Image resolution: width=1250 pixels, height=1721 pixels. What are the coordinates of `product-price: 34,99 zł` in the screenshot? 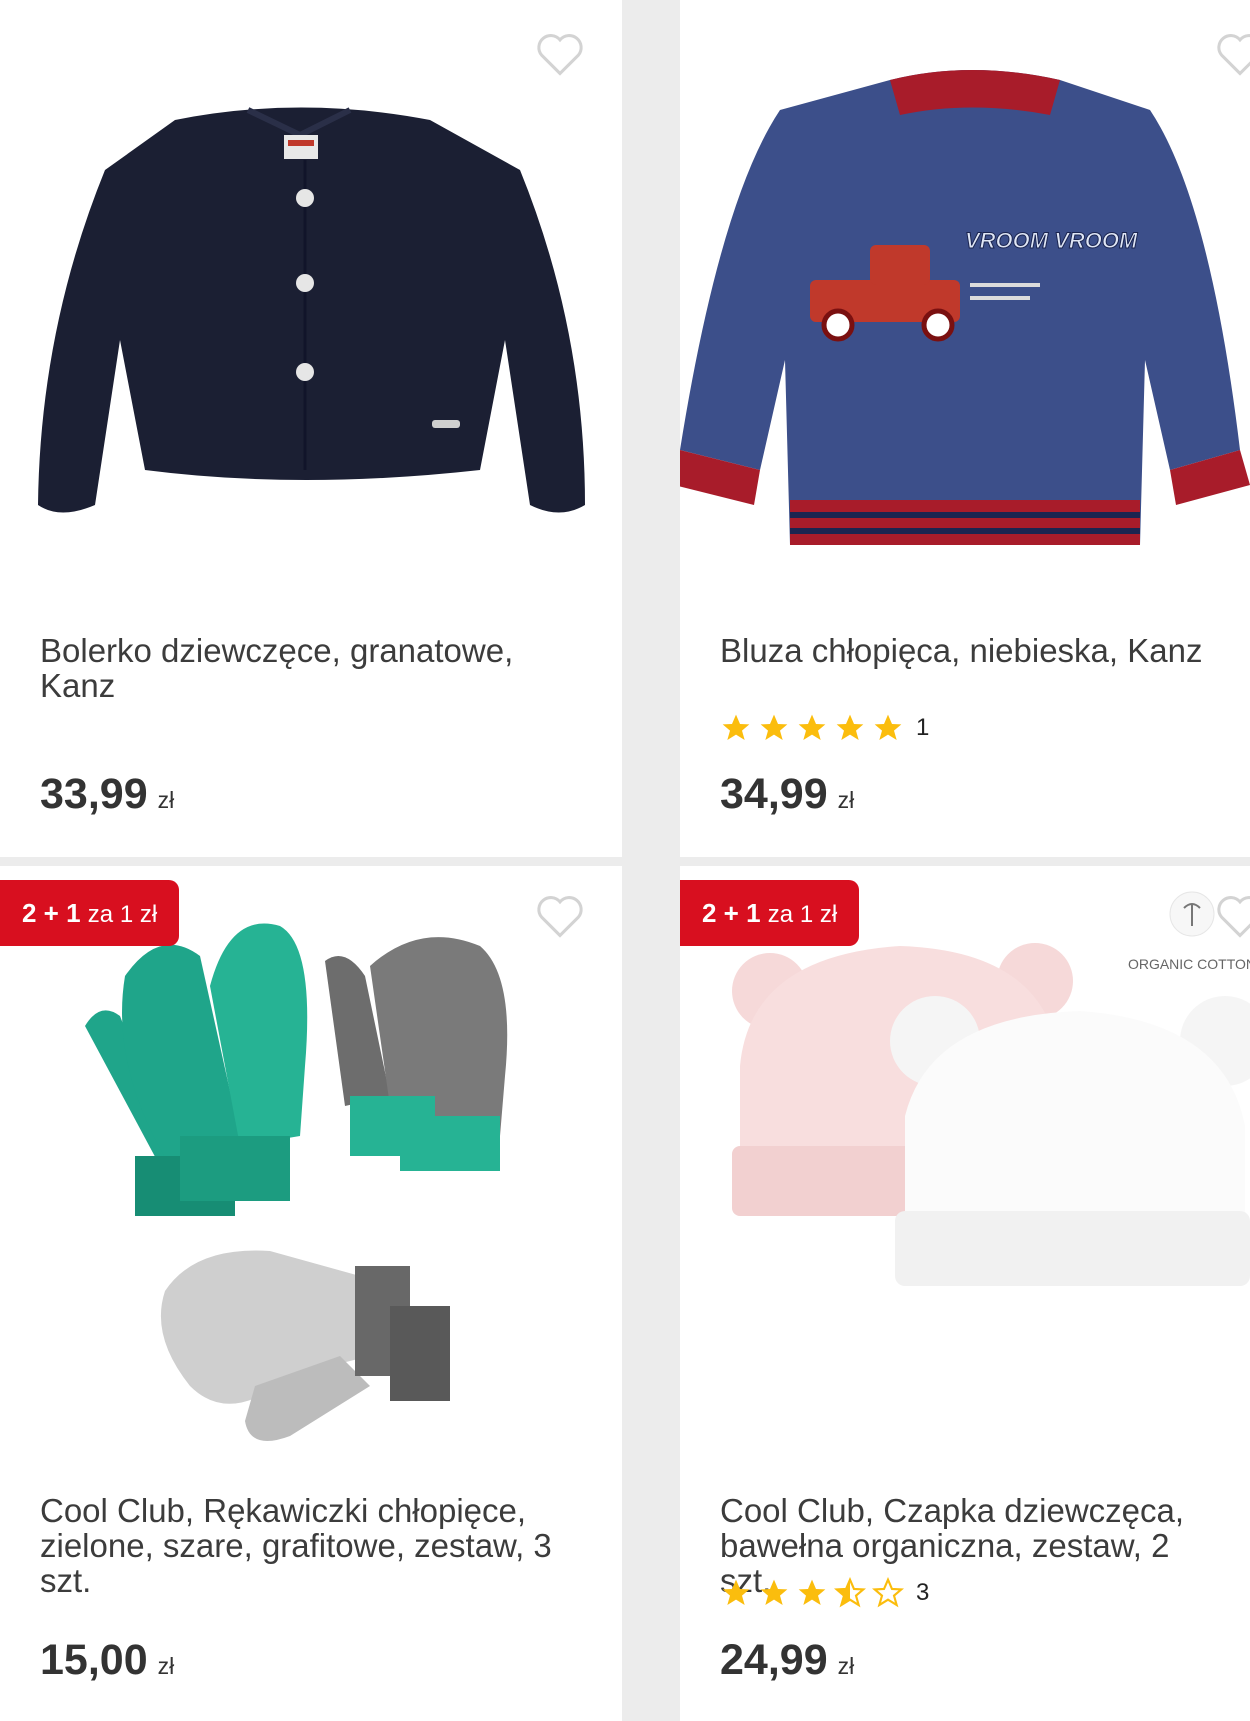 It's located at (787, 794).